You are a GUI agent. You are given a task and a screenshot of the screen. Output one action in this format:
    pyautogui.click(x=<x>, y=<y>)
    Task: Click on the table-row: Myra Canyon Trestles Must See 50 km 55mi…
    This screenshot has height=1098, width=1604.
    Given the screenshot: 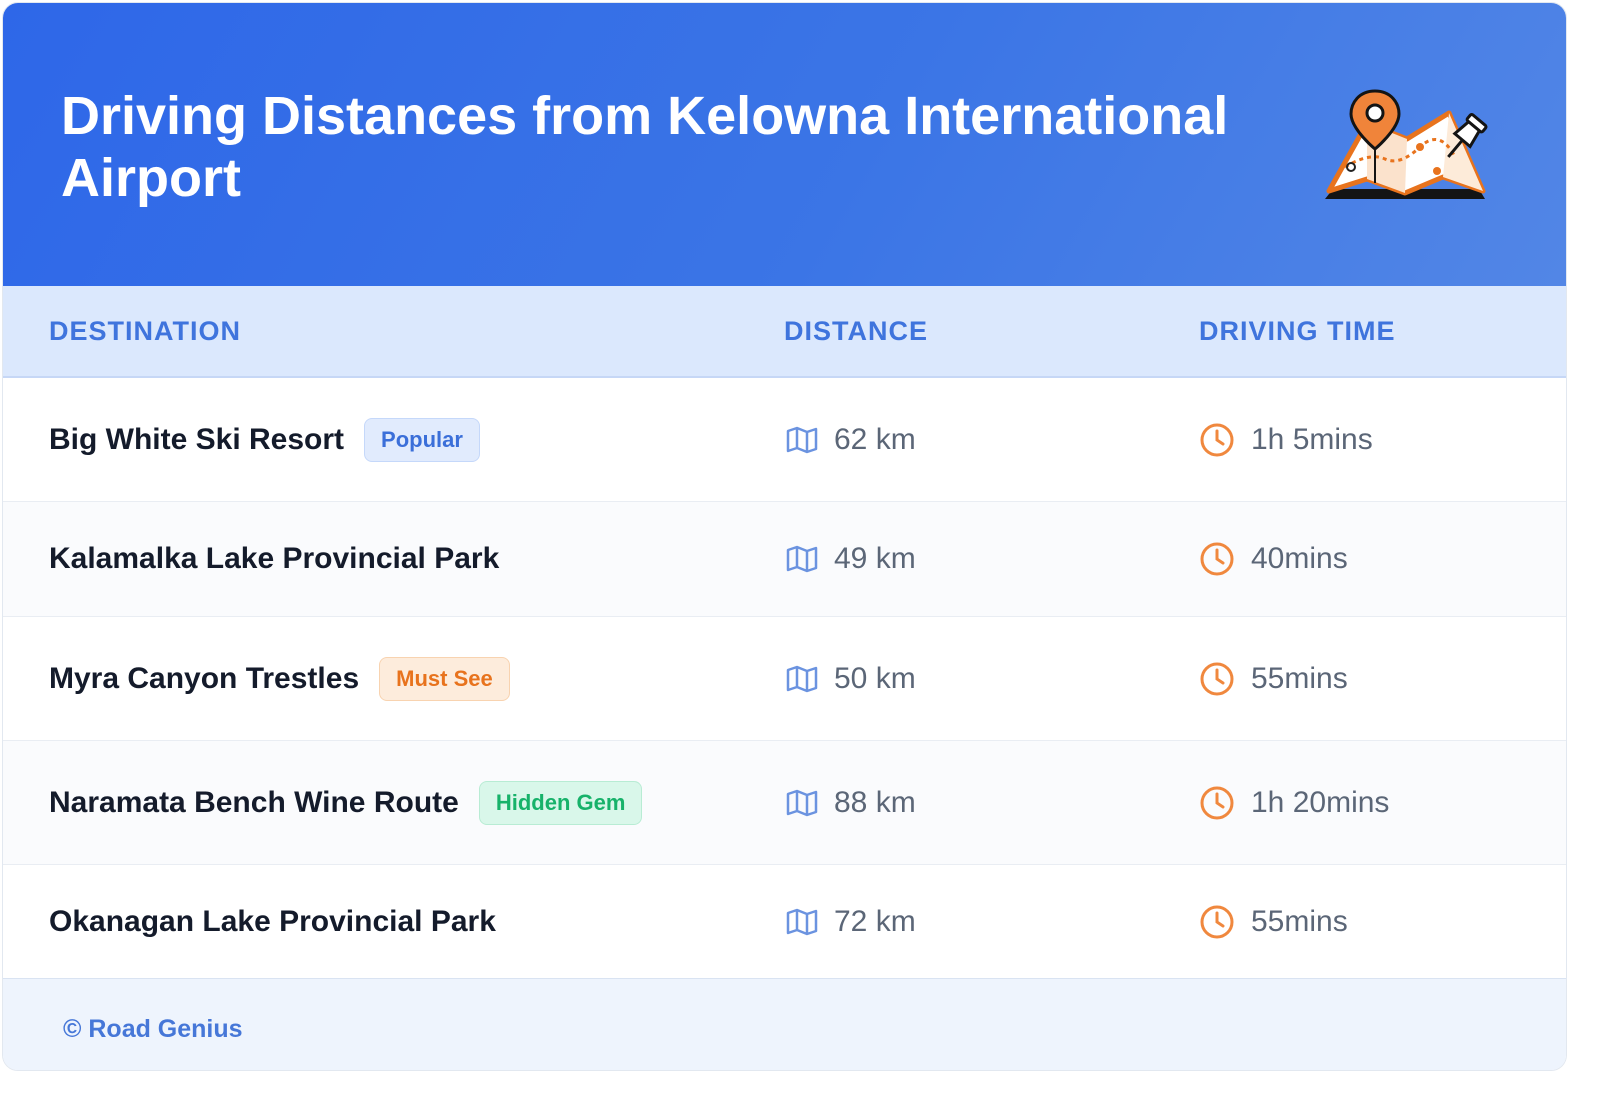 What is the action you would take?
    pyautogui.click(x=784, y=679)
    